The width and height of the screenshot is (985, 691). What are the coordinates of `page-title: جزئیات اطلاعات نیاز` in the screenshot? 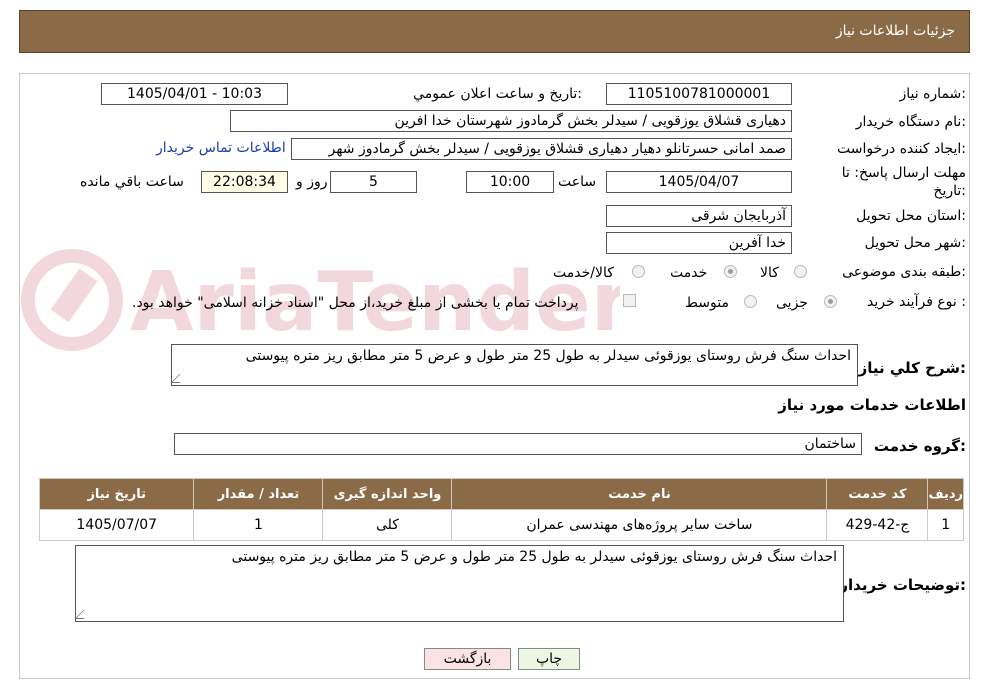 It's located at (895, 31).